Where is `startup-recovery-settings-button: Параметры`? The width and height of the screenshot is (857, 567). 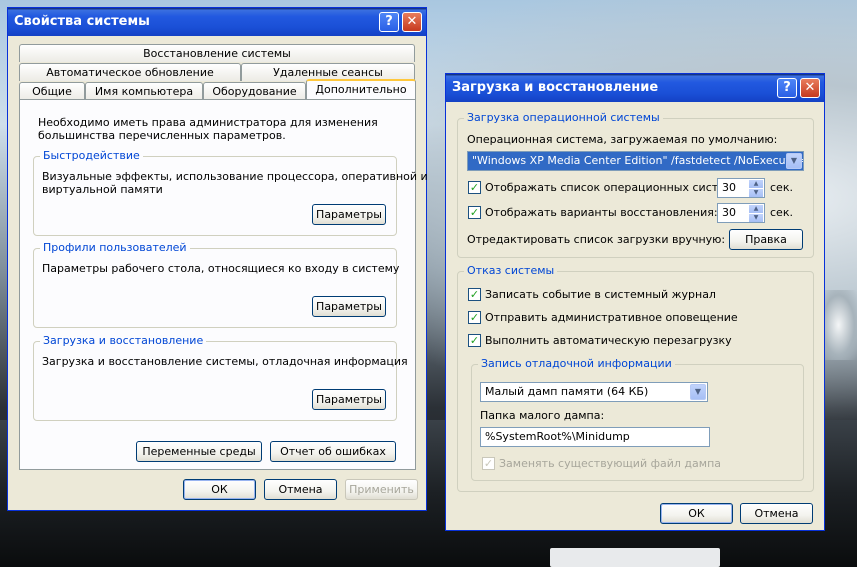 startup-recovery-settings-button: Параметры is located at coordinates (349, 399).